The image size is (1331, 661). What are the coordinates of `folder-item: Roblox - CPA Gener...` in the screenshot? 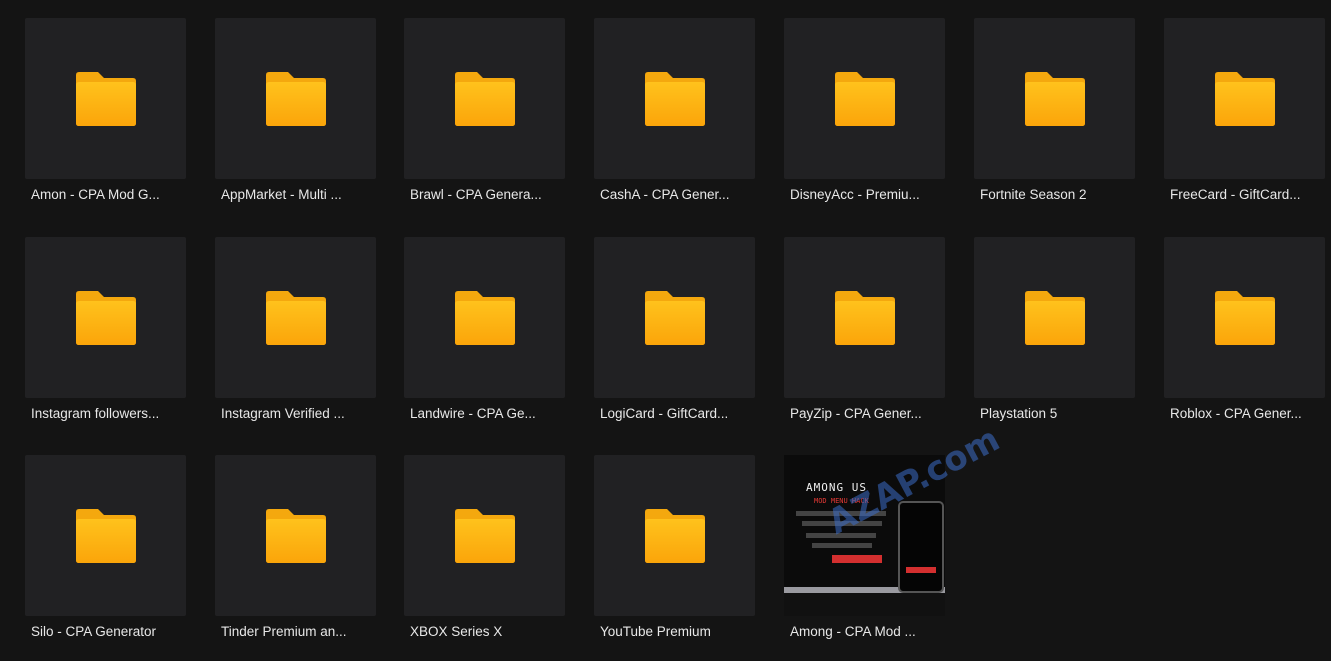 It's located at (1244, 329).